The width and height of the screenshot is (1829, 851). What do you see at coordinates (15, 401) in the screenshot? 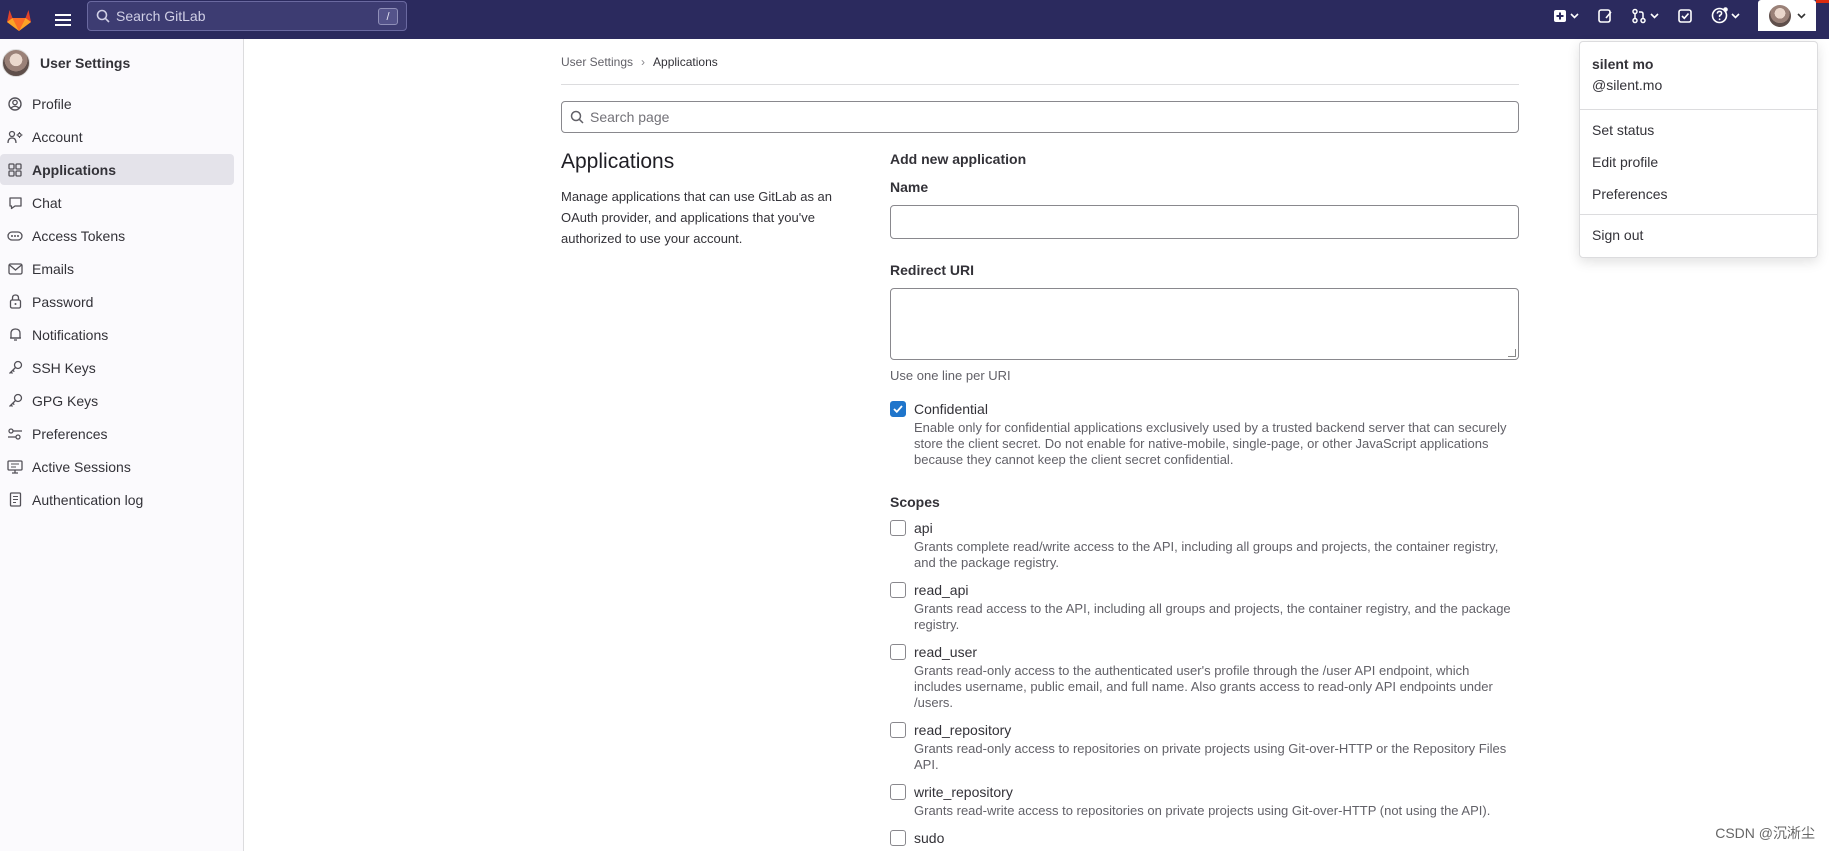
I see `key-icon` at bounding box center [15, 401].